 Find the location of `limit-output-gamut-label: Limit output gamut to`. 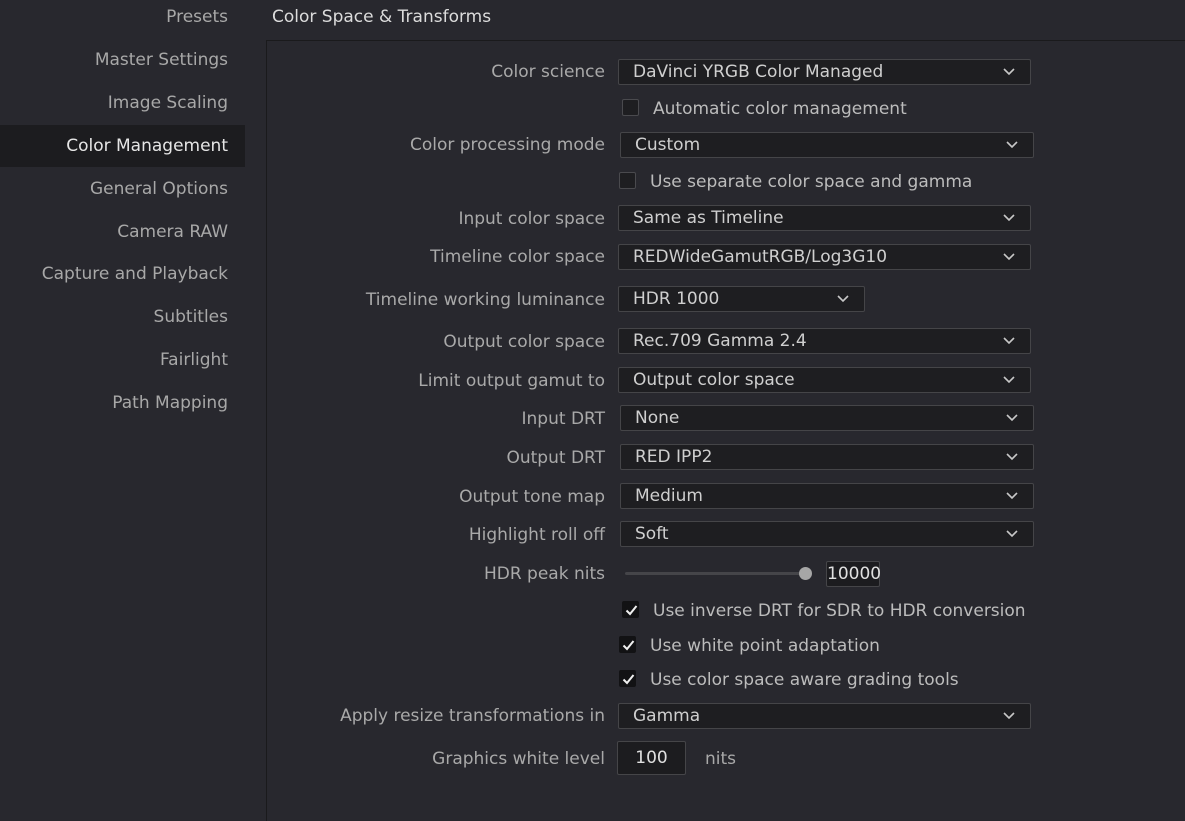

limit-output-gamut-label: Limit output gamut to is located at coordinates (511, 381).